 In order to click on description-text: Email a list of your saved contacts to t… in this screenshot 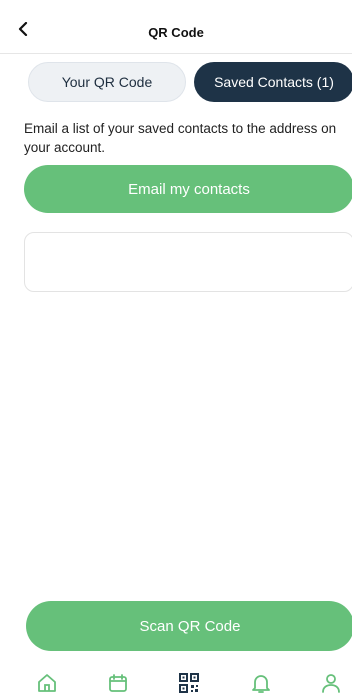, I will do `click(180, 138)`.